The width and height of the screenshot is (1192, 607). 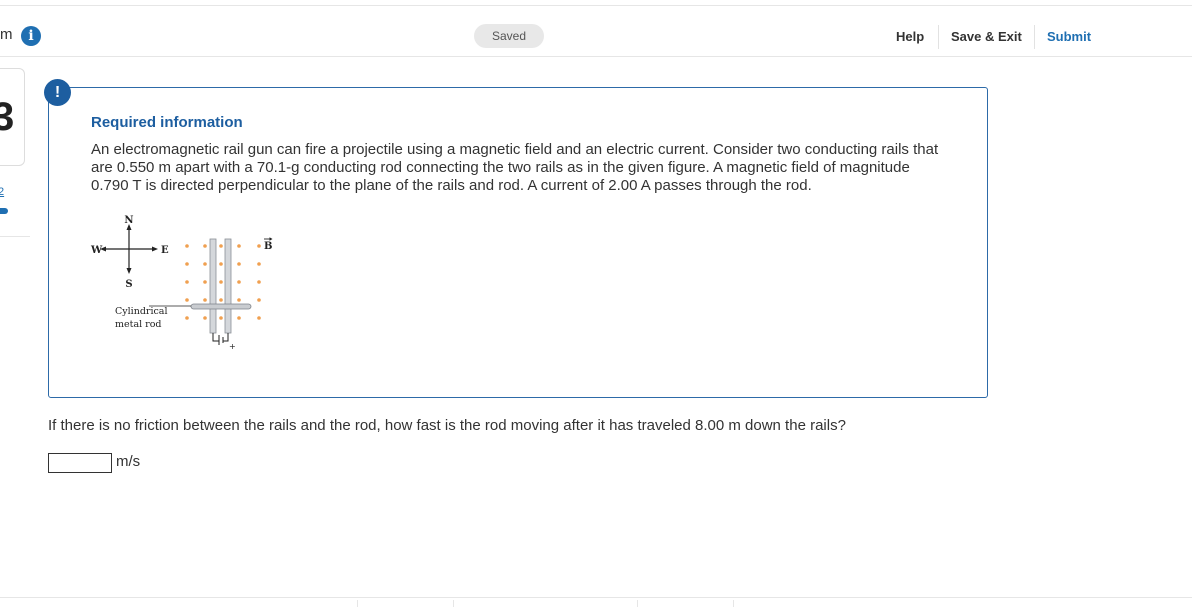 I want to click on compass-n-label: N, so click(x=128, y=220).